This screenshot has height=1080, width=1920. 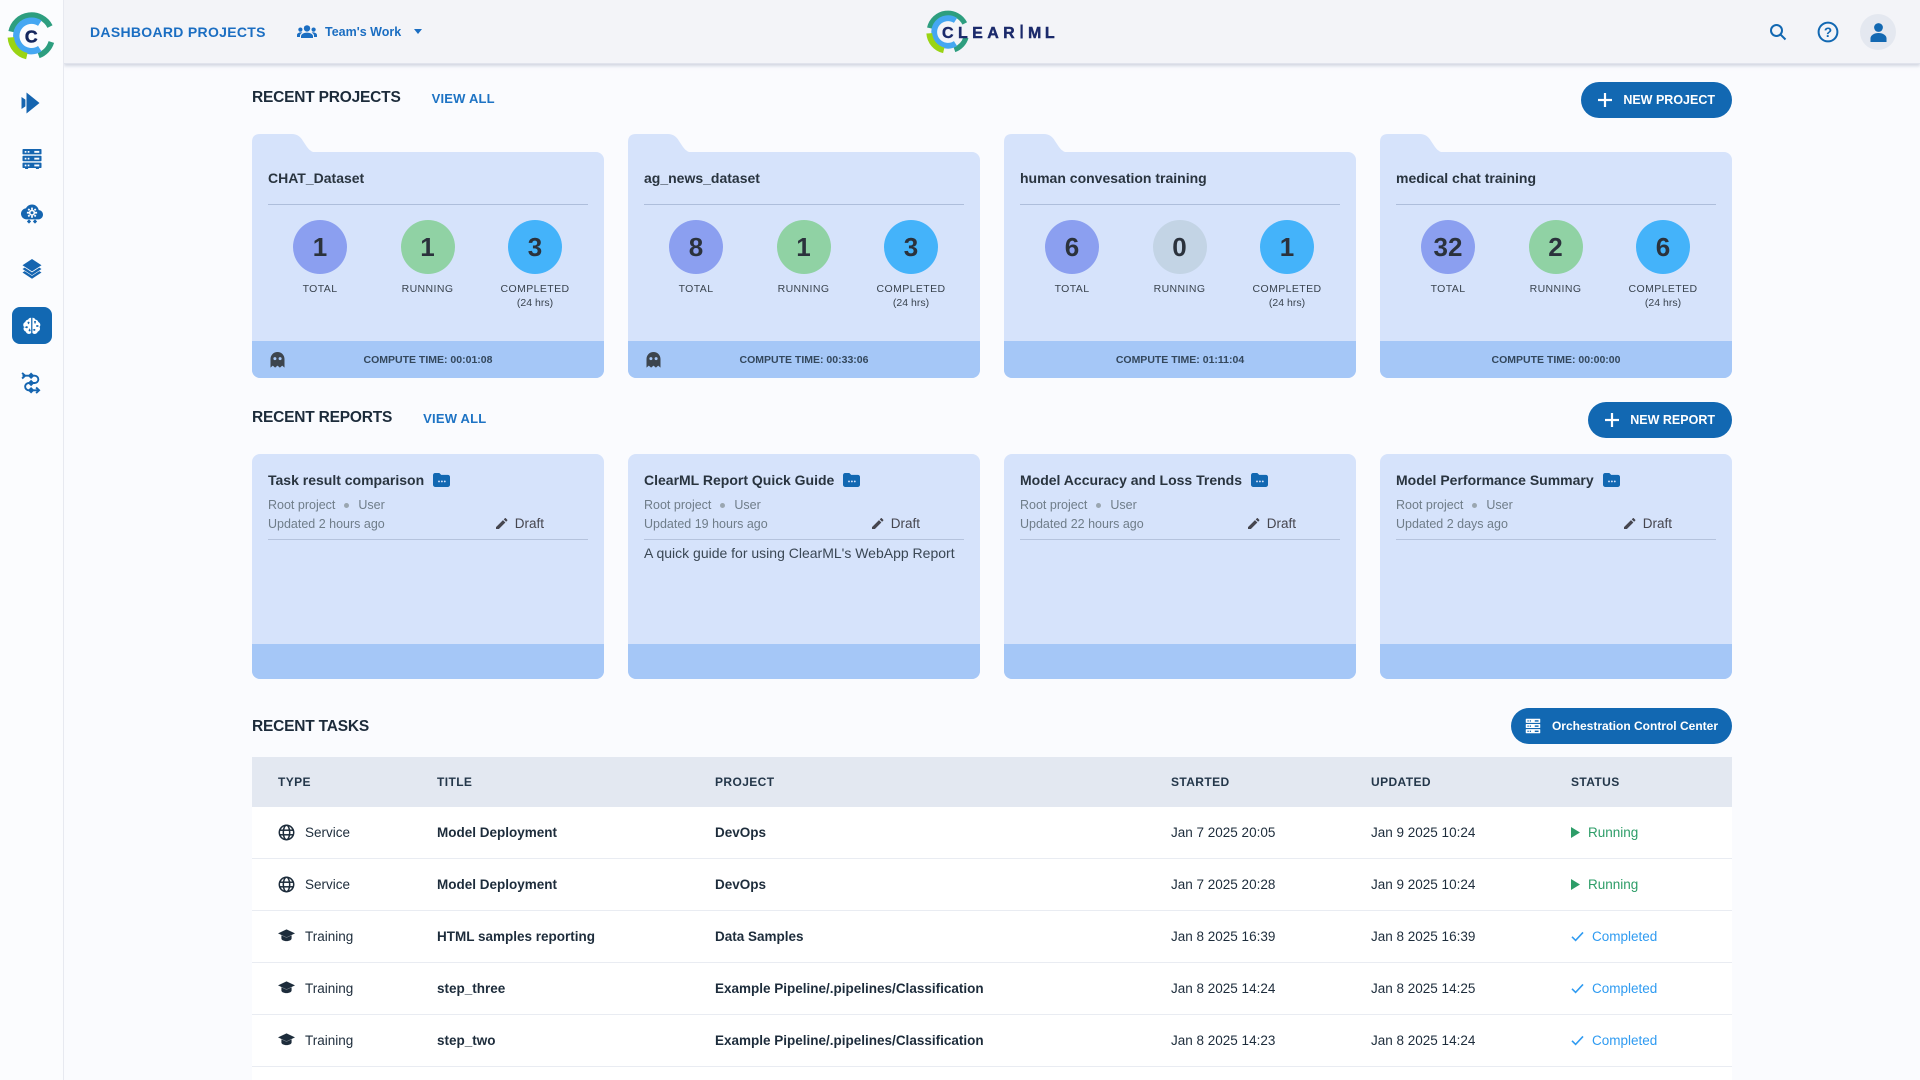 What do you see at coordinates (1043, 32) in the screenshot?
I see `svg-text: ML` at bounding box center [1043, 32].